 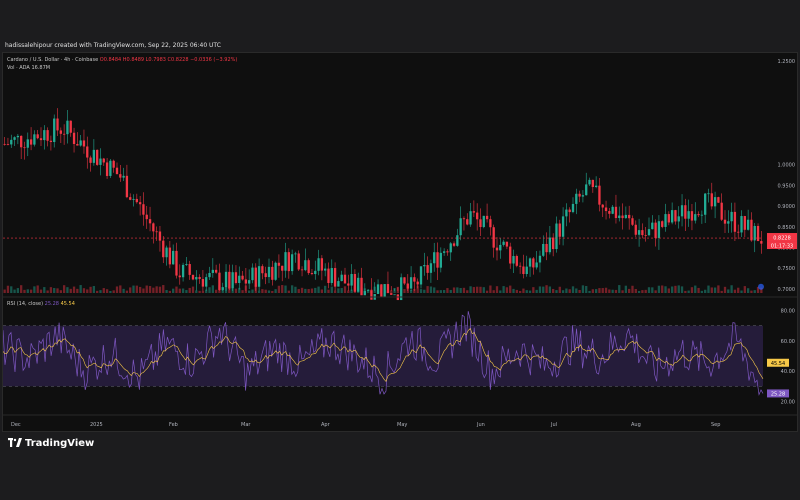 I want to click on time-axis-label: 2025, so click(x=96, y=425).